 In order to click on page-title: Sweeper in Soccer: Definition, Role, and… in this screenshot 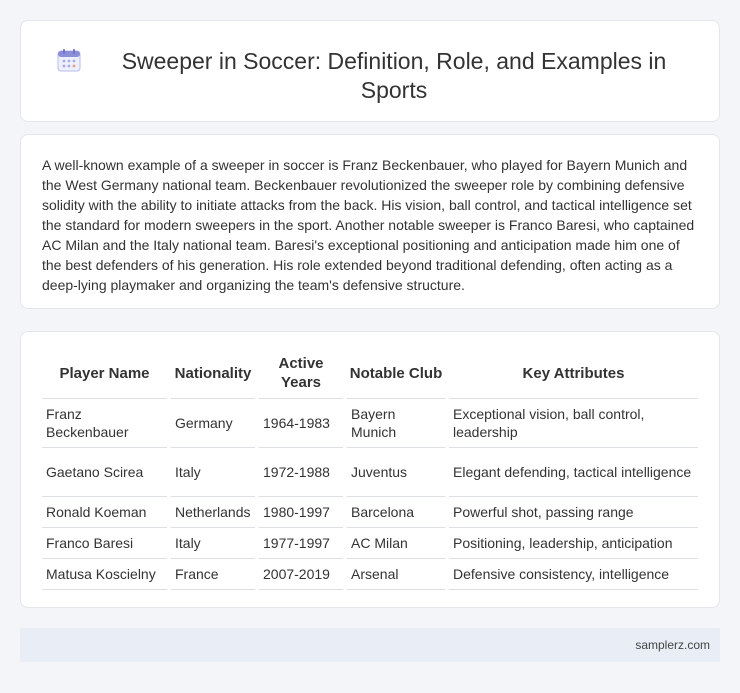, I will do `click(394, 75)`.